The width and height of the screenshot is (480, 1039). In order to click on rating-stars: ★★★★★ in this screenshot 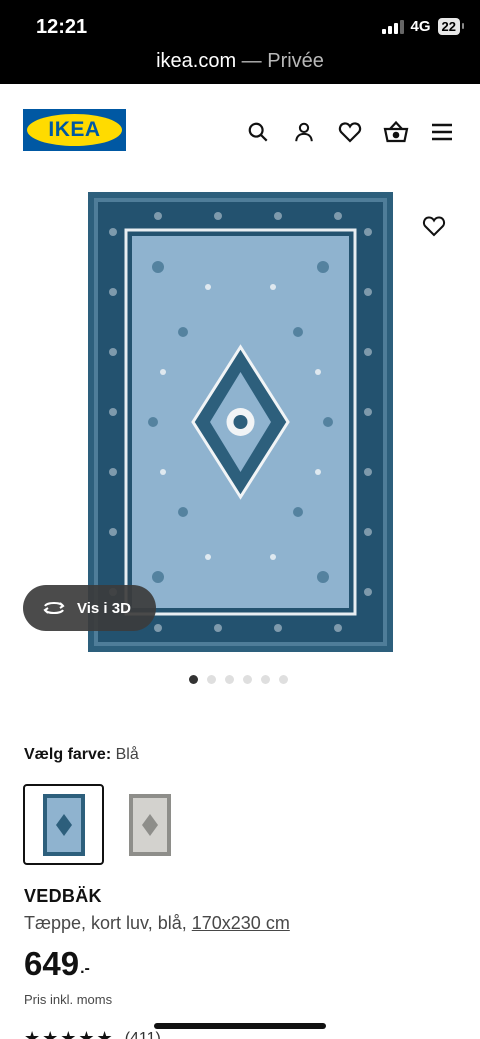, I will do `click(69, 1033)`.